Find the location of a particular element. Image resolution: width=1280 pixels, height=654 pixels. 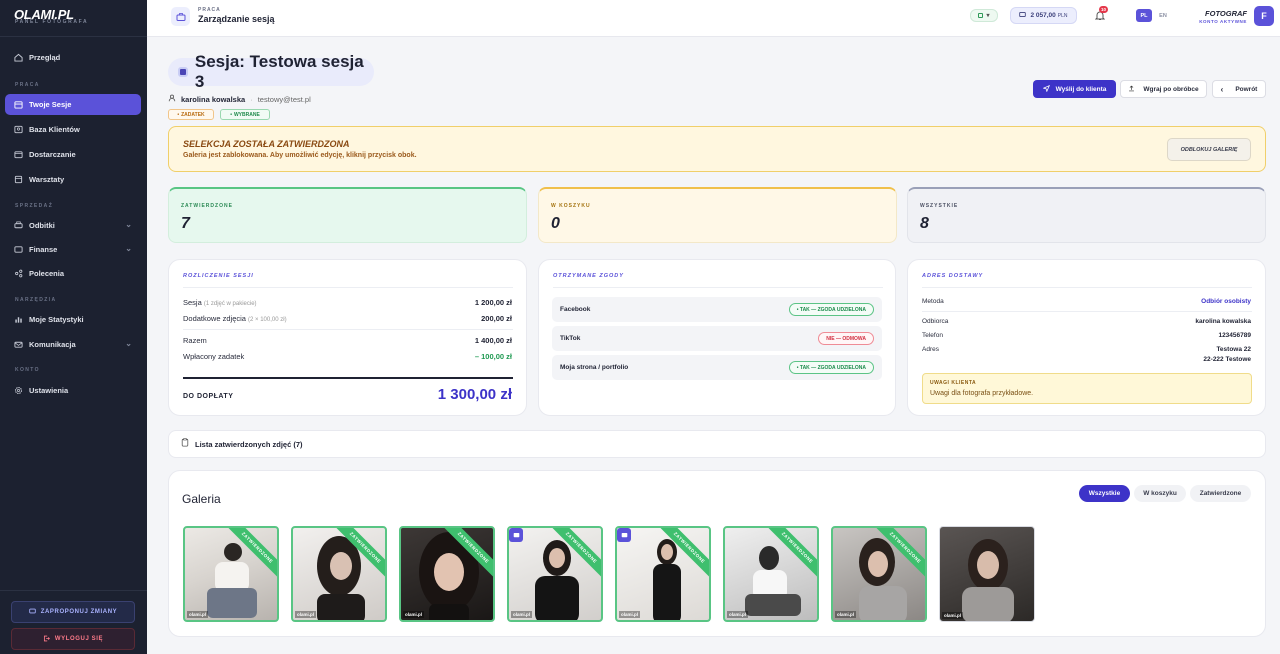

billing-total-value: 1 400,00 zł is located at coordinates (493, 340).